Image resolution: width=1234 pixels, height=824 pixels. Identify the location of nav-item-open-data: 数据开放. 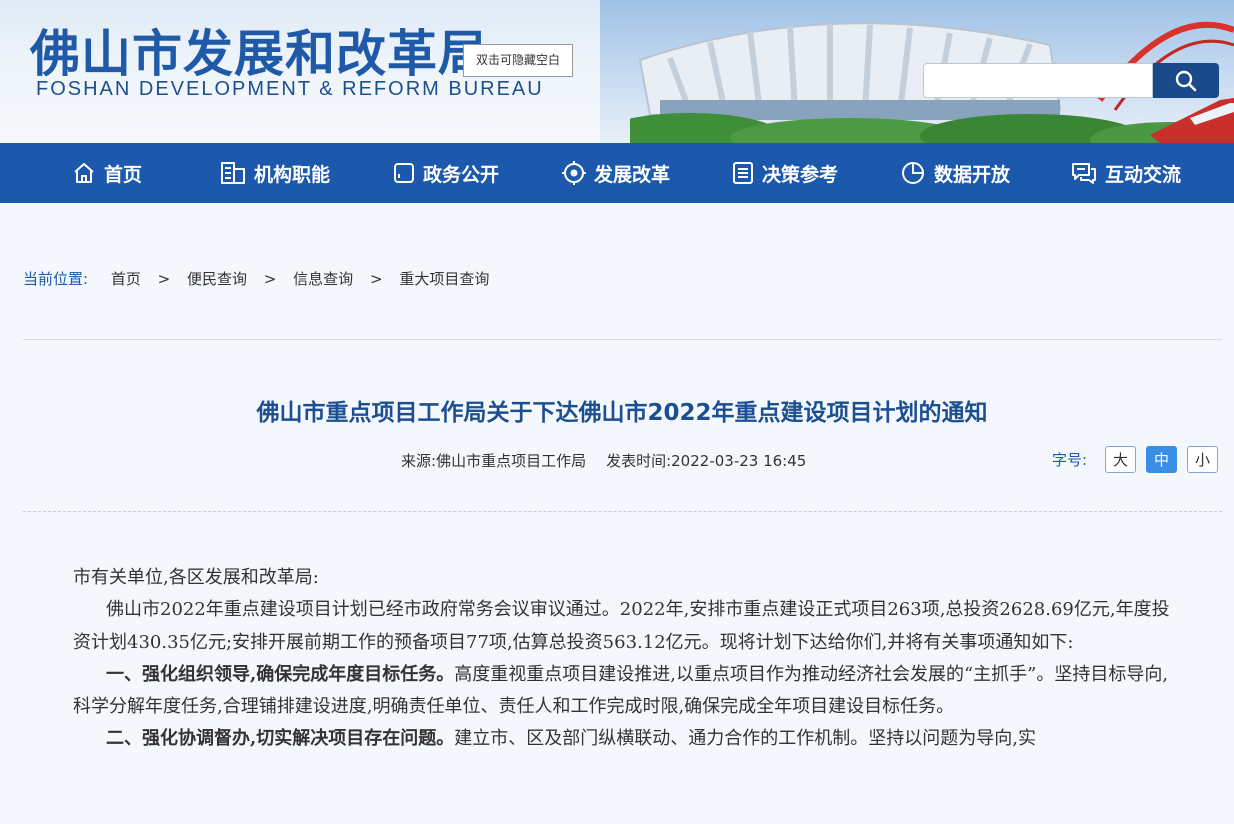
(955, 173).